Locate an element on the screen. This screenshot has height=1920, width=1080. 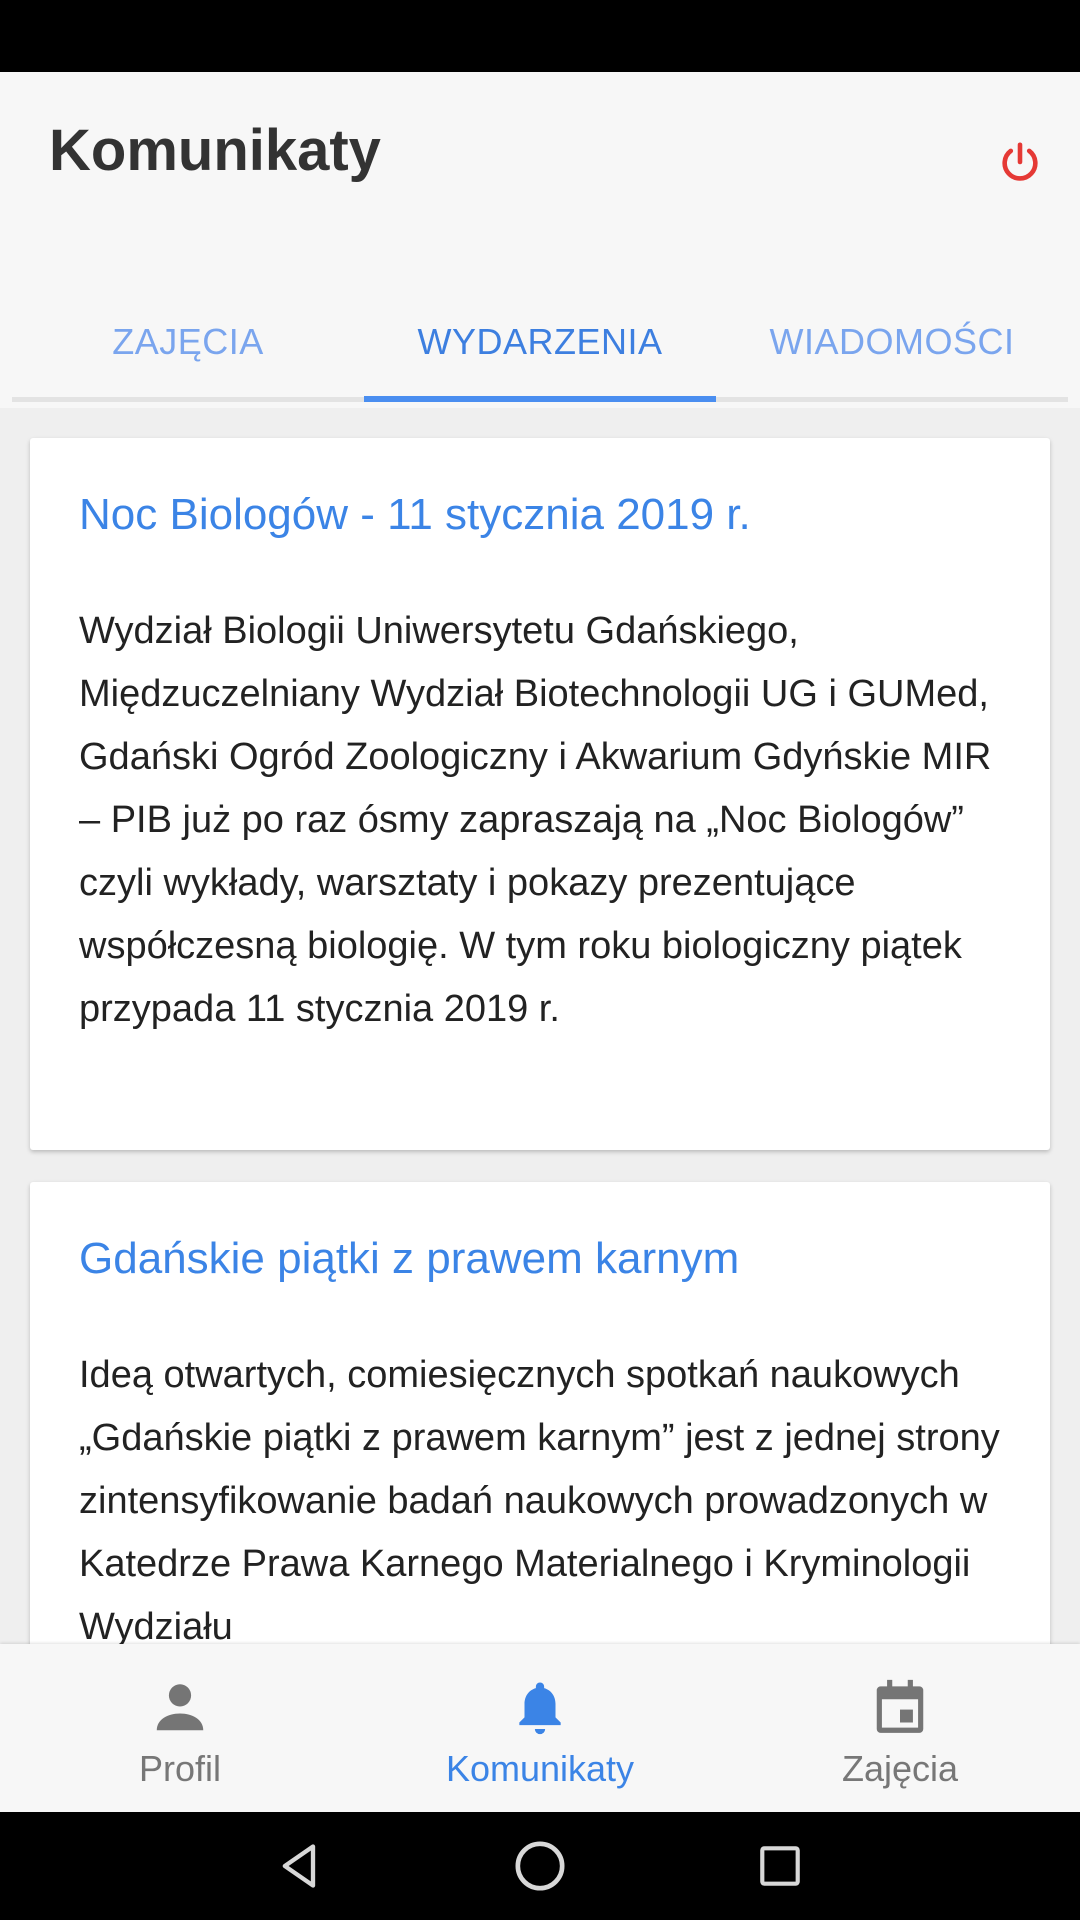
system-navigation-bar is located at coordinates (540, 1866).